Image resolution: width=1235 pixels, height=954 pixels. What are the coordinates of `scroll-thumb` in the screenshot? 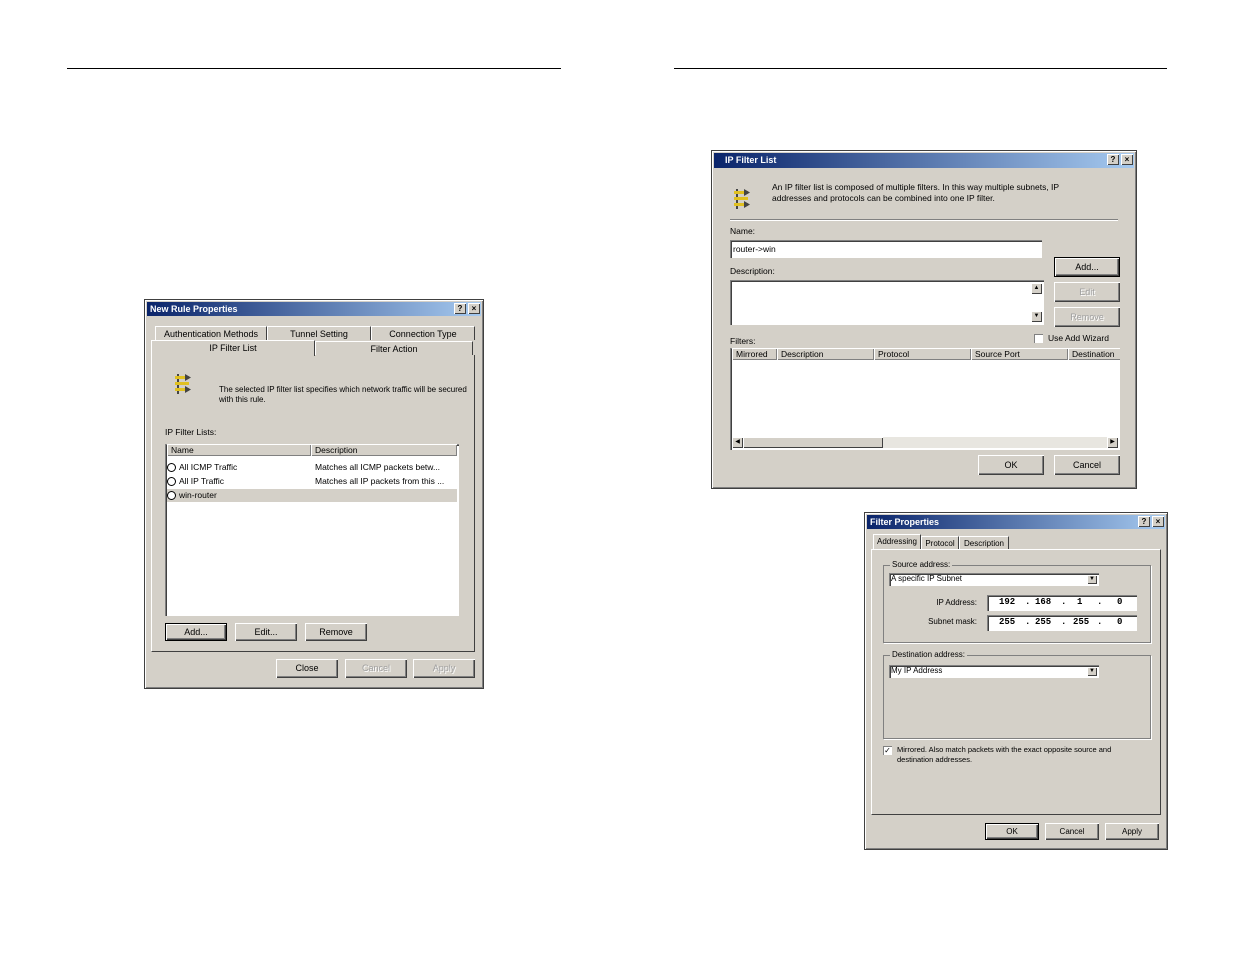 It's located at (813, 442).